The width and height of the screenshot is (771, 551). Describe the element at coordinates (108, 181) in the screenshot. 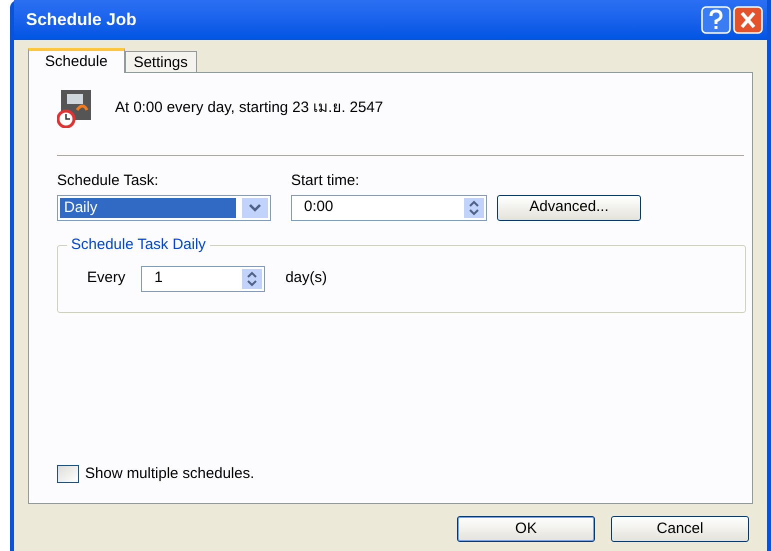

I see `field-label: Schedule Task:` at that location.